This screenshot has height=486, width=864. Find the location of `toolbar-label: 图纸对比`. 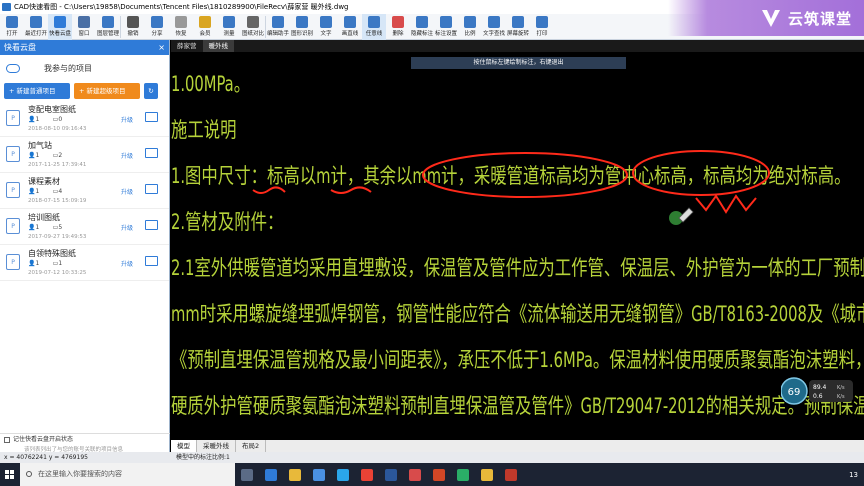

toolbar-label: 图纸对比 is located at coordinates (252, 34).